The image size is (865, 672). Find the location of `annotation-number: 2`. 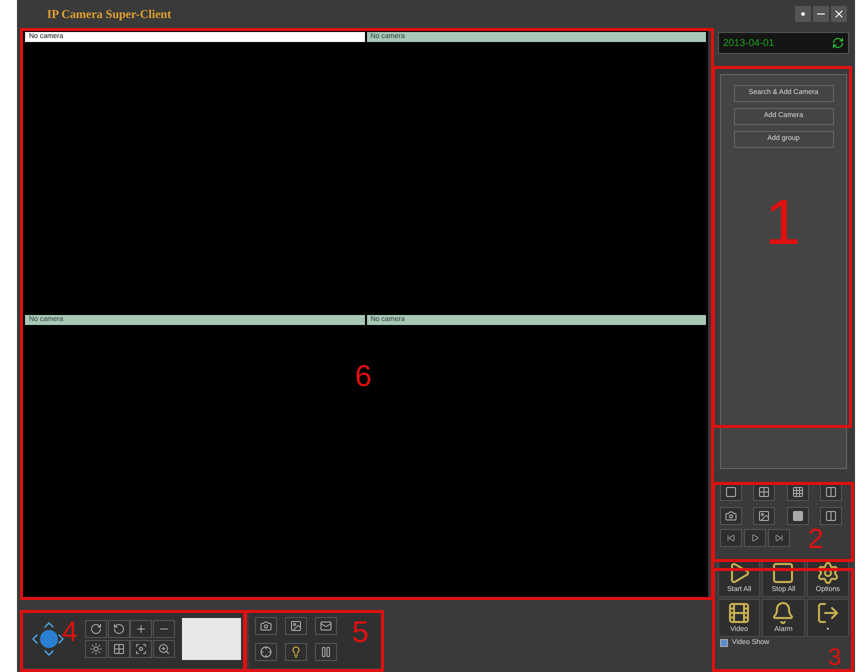

annotation-number: 2 is located at coordinates (816, 539).